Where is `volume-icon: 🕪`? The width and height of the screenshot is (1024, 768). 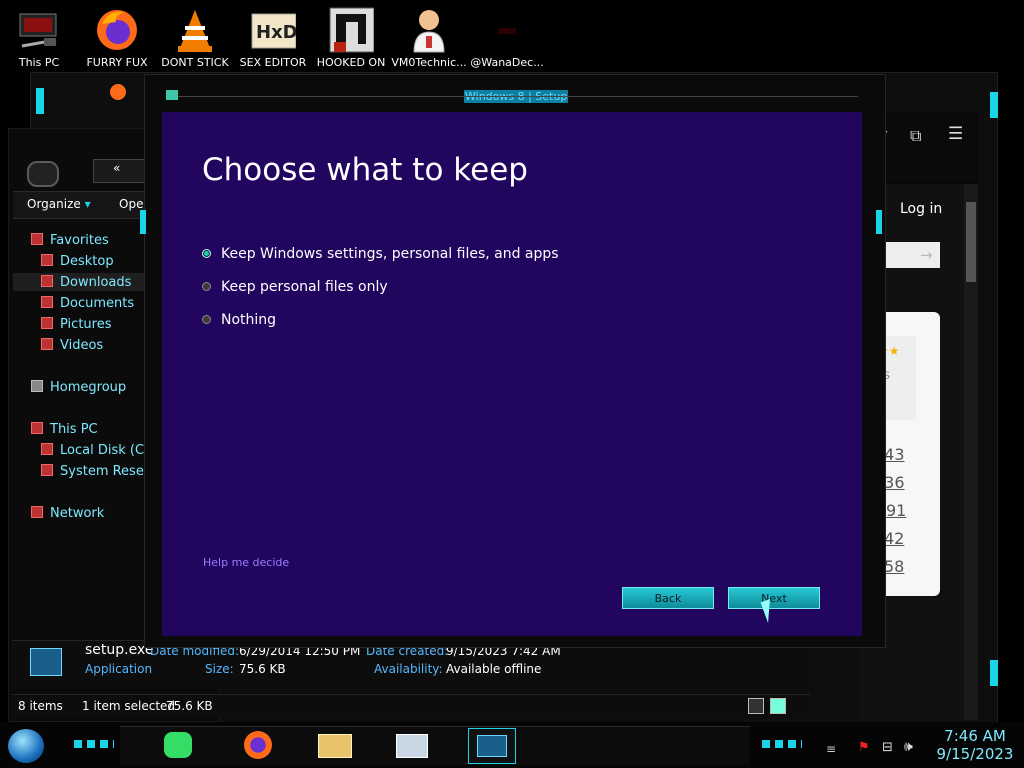
volume-icon: 🕪 is located at coordinates (908, 747).